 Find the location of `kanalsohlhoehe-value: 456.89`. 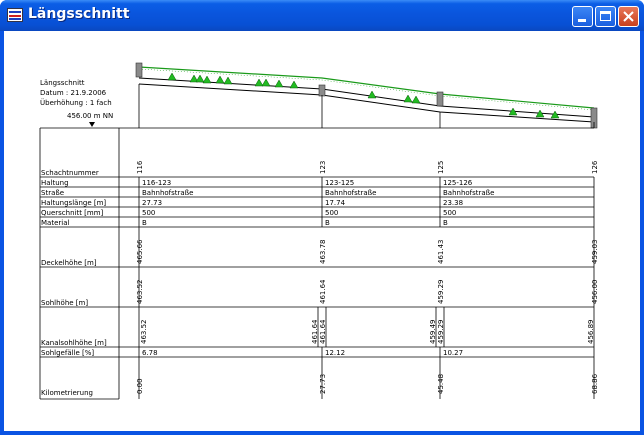

kanalsohlhoehe-value: 456.89 is located at coordinates (591, 332).